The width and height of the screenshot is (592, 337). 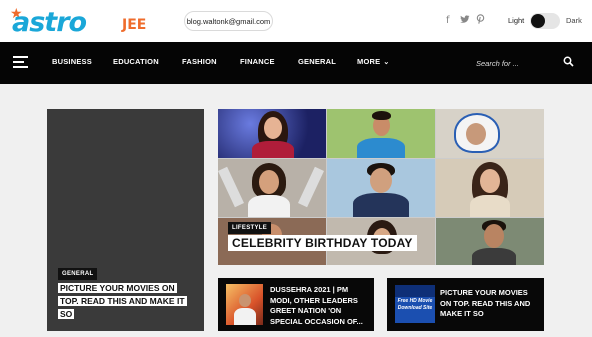 What do you see at coordinates (516, 63) in the screenshot?
I see `search-input` at bounding box center [516, 63].